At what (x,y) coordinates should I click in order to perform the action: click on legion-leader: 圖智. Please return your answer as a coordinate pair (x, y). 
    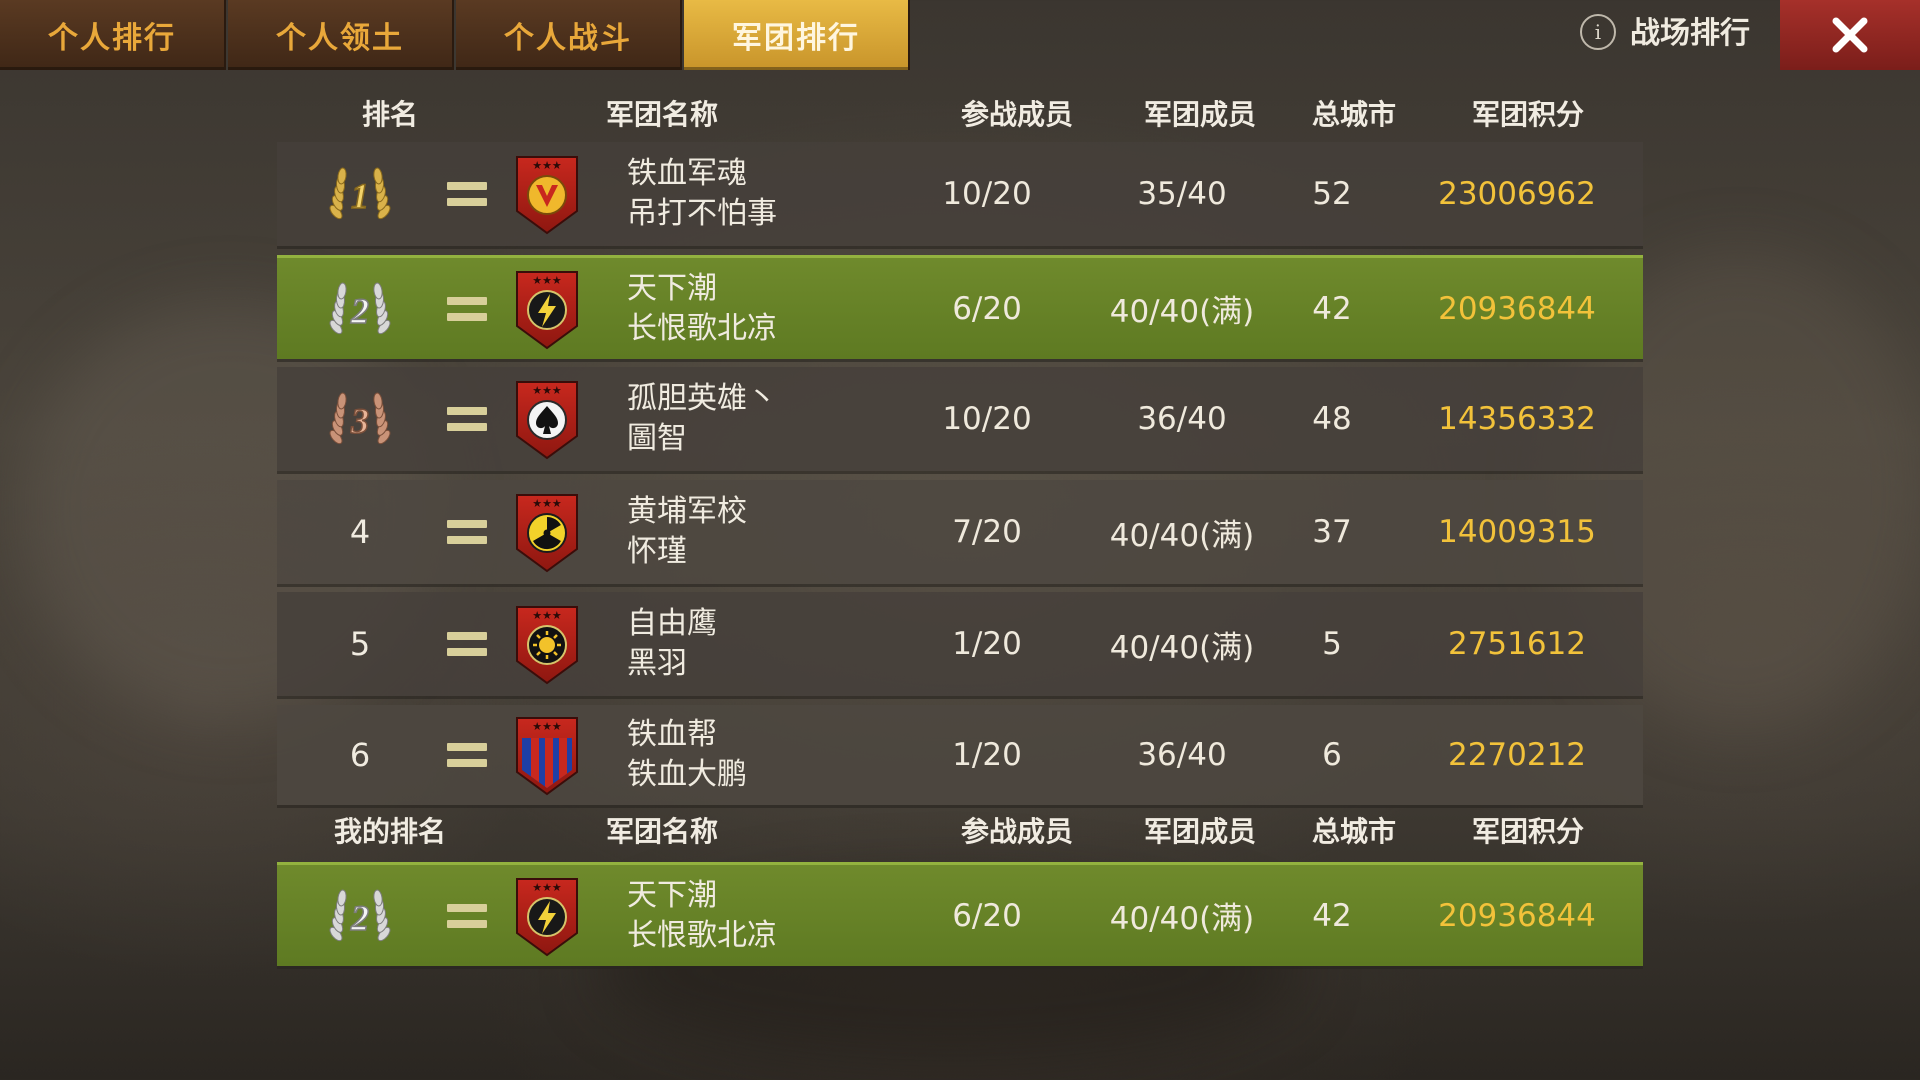
    Looking at the image, I should click on (657, 438).